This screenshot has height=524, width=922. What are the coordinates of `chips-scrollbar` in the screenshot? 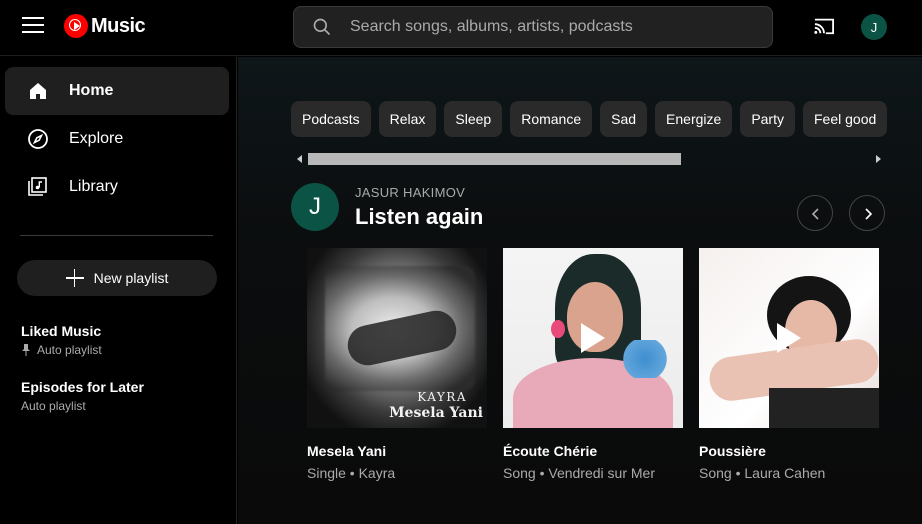 It's located at (587, 159).